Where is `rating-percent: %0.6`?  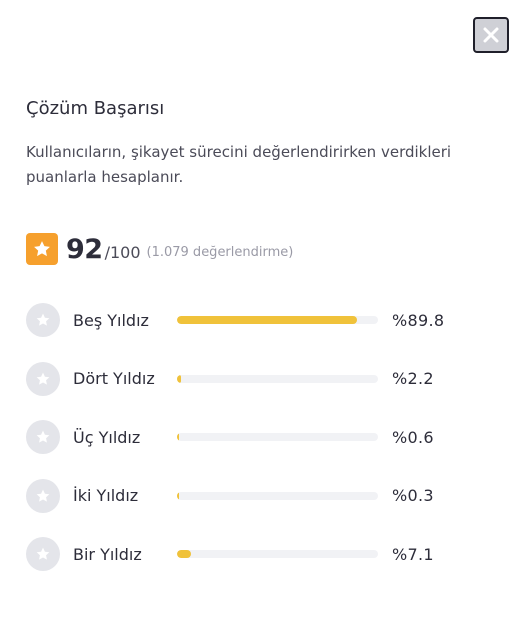
rating-percent: %0.6 is located at coordinates (413, 437).